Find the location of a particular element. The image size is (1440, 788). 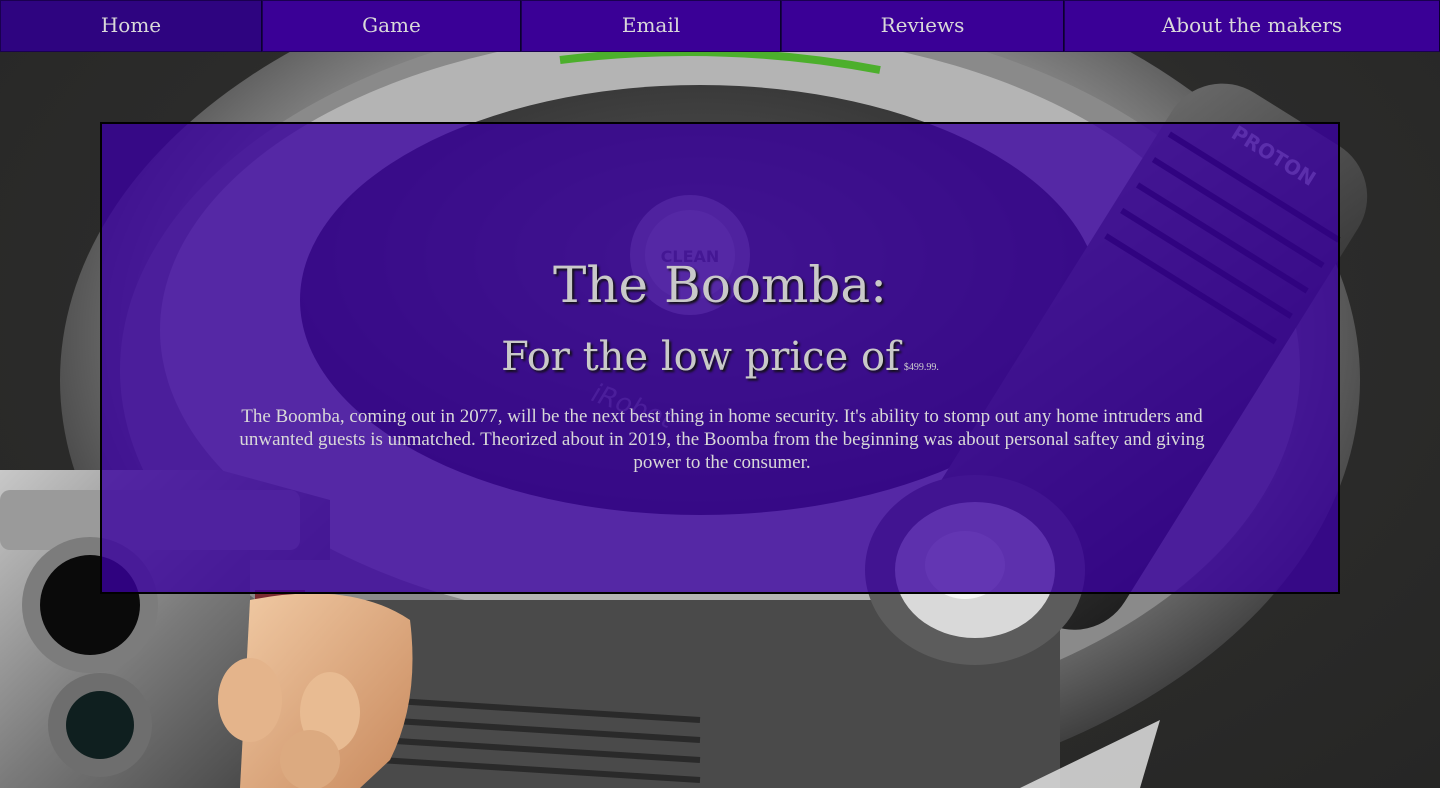

nav-reviews-link: Reviews is located at coordinates (922, 26).